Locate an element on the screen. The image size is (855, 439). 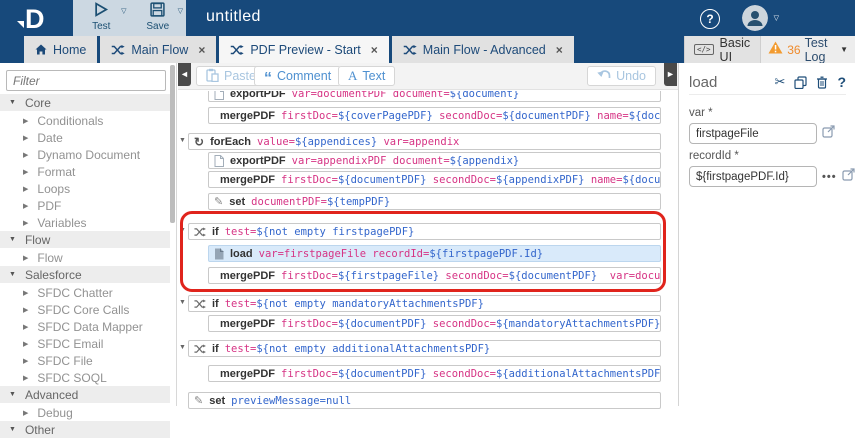
copy-icon is located at coordinates (801, 82).